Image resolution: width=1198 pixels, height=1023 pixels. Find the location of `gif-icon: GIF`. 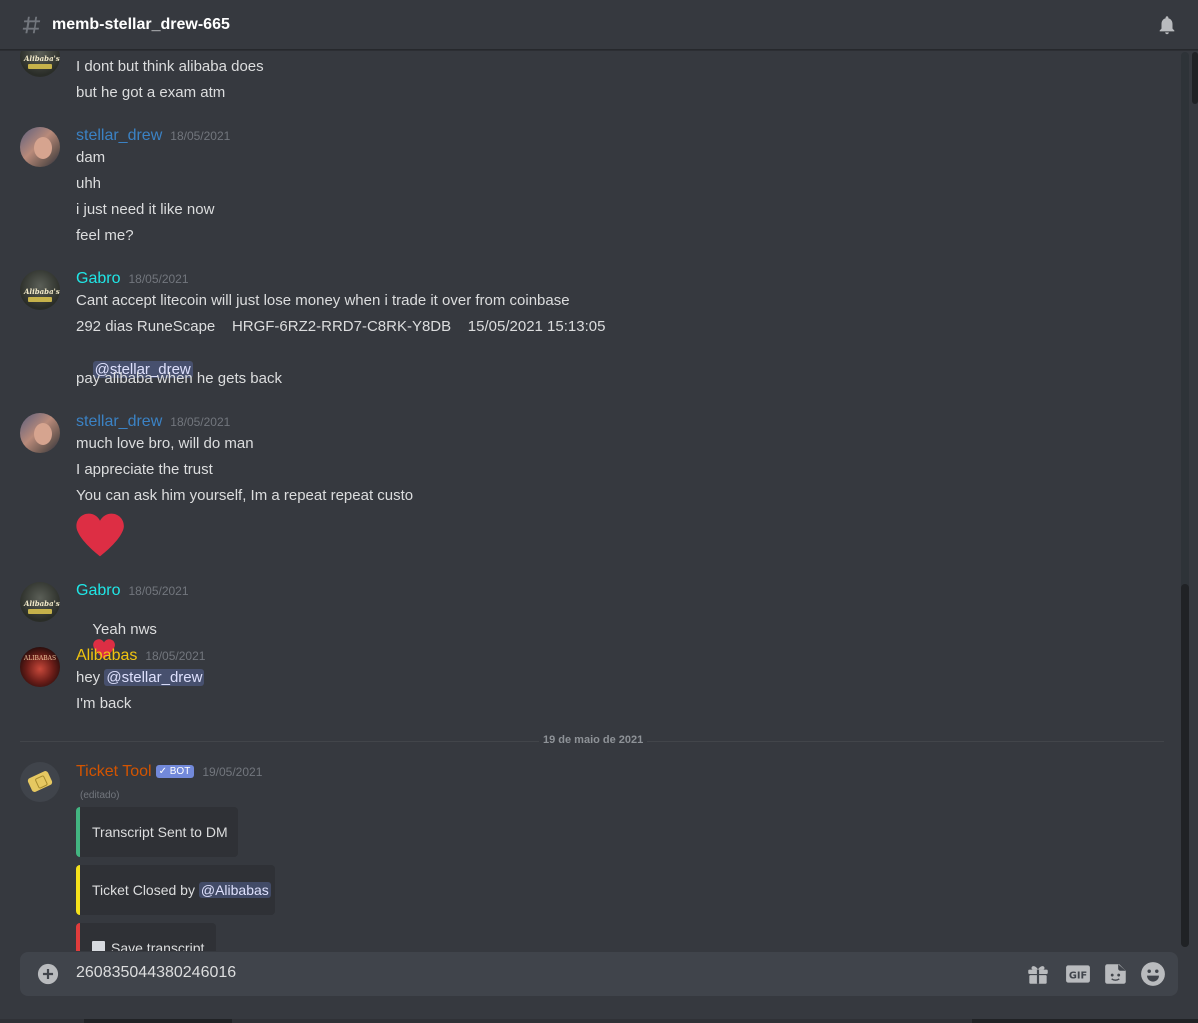

gif-icon: GIF is located at coordinates (1078, 974).